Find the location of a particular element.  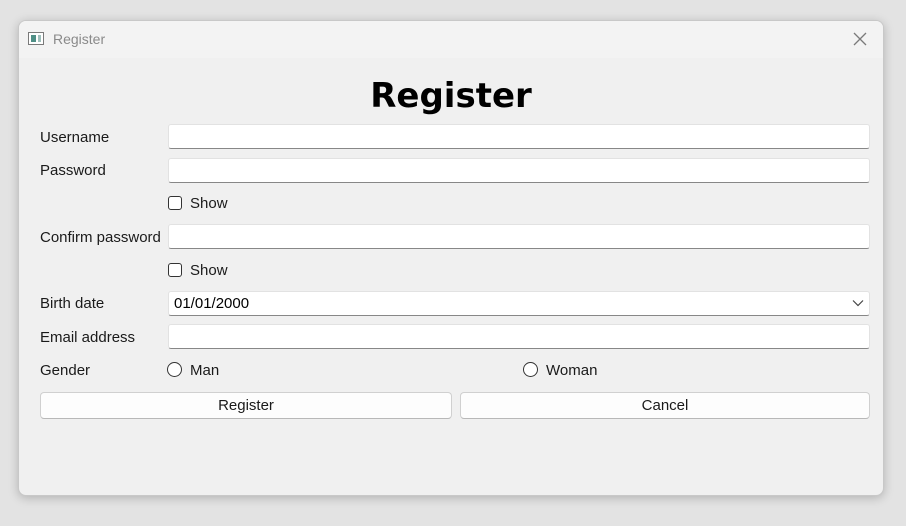

confirm-show-checkbox is located at coordinates (175, 270).